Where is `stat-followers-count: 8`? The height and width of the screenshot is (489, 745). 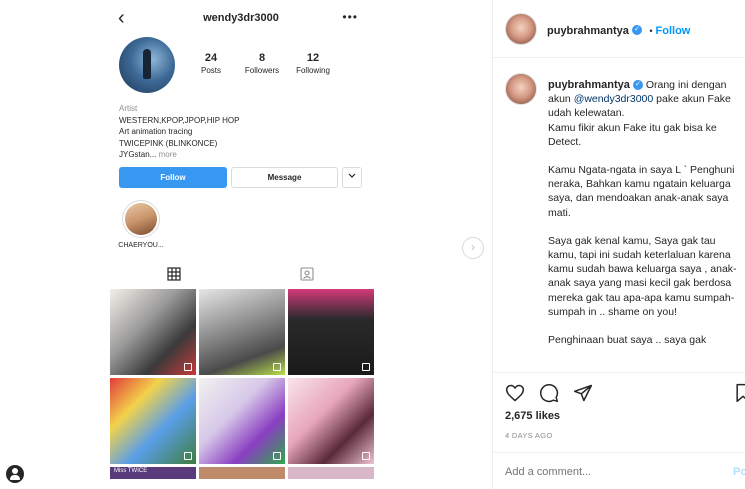
stat-followers-count: 8 is located at coordinates (262, 58).